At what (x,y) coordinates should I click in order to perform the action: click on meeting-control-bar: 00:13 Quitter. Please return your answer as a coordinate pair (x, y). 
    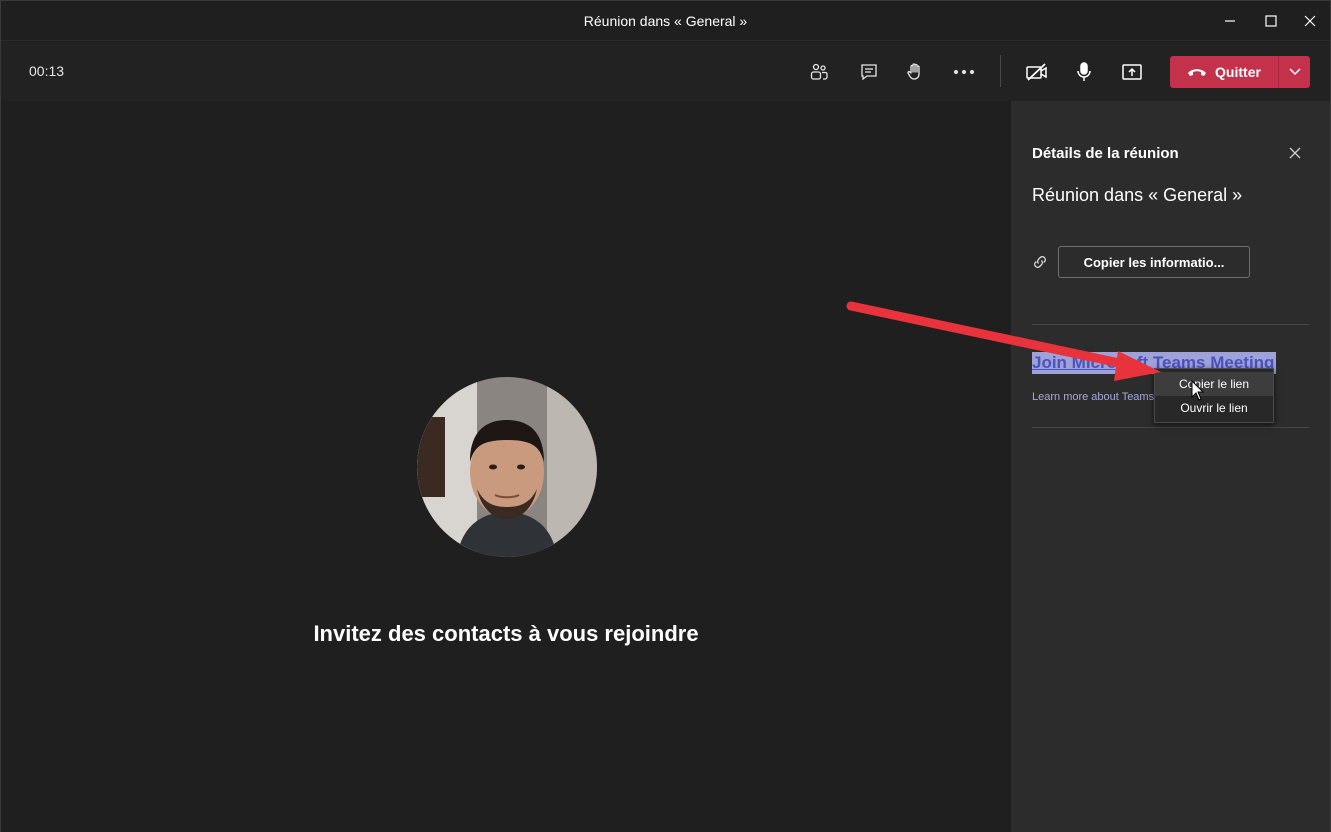
    Looking at the image, I should click on (665, 71).